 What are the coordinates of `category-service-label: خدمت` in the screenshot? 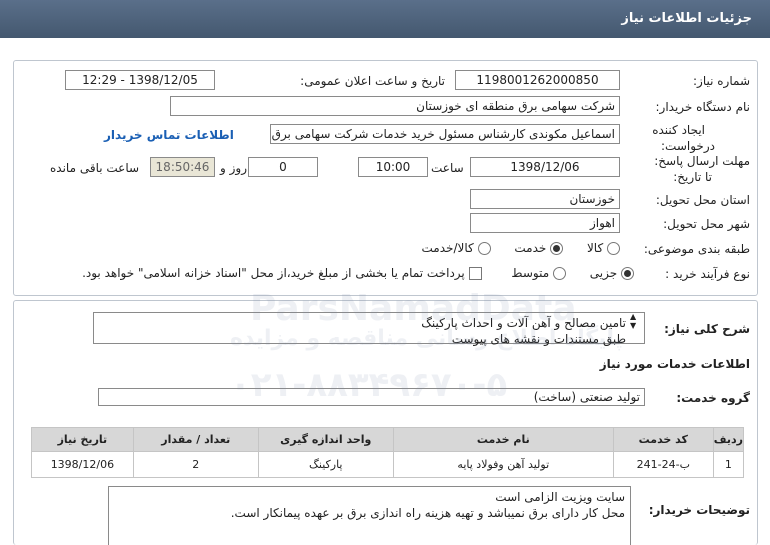 It's located at (530, 248).